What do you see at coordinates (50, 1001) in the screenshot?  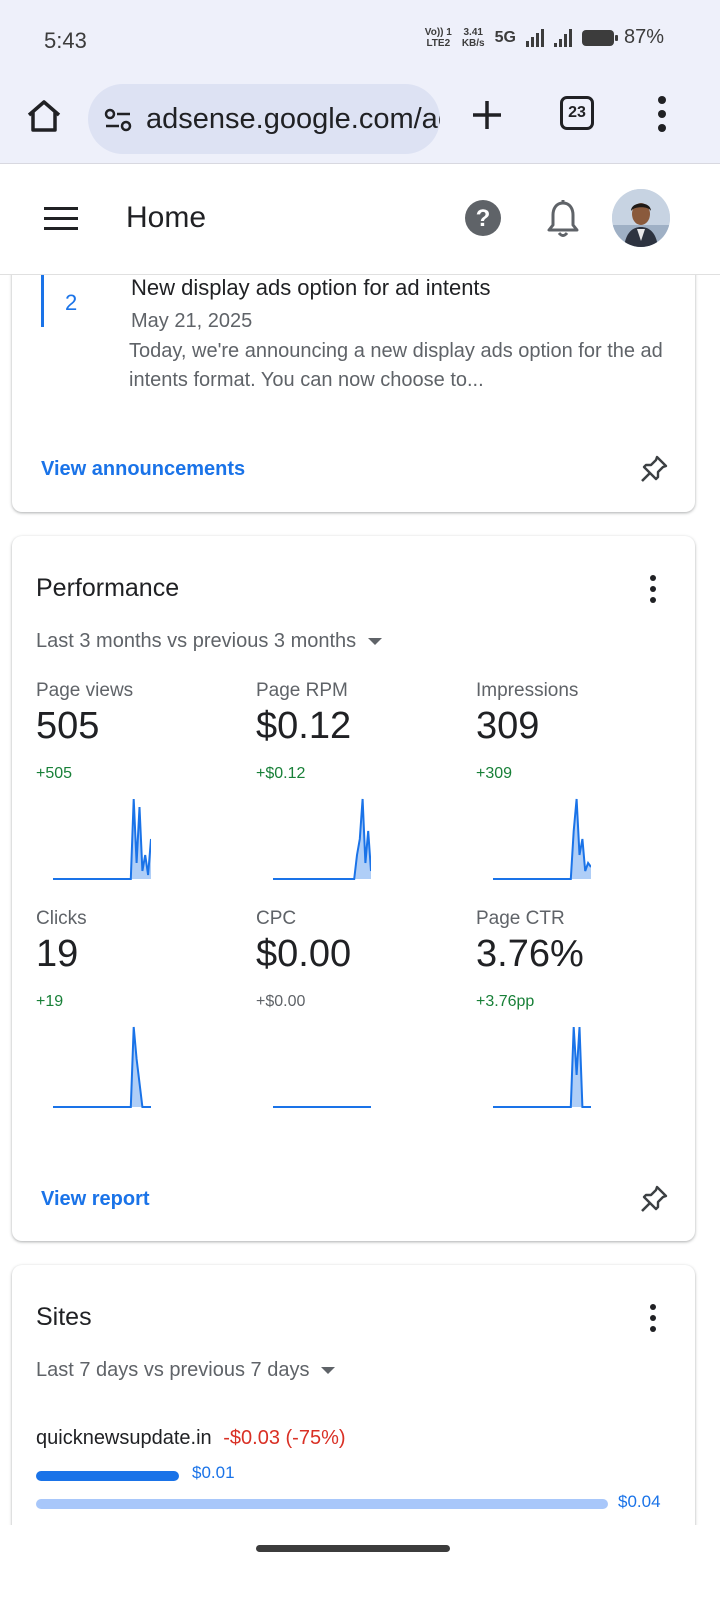 I see `metric-delta: +19` at bounding box center [50, 1001].